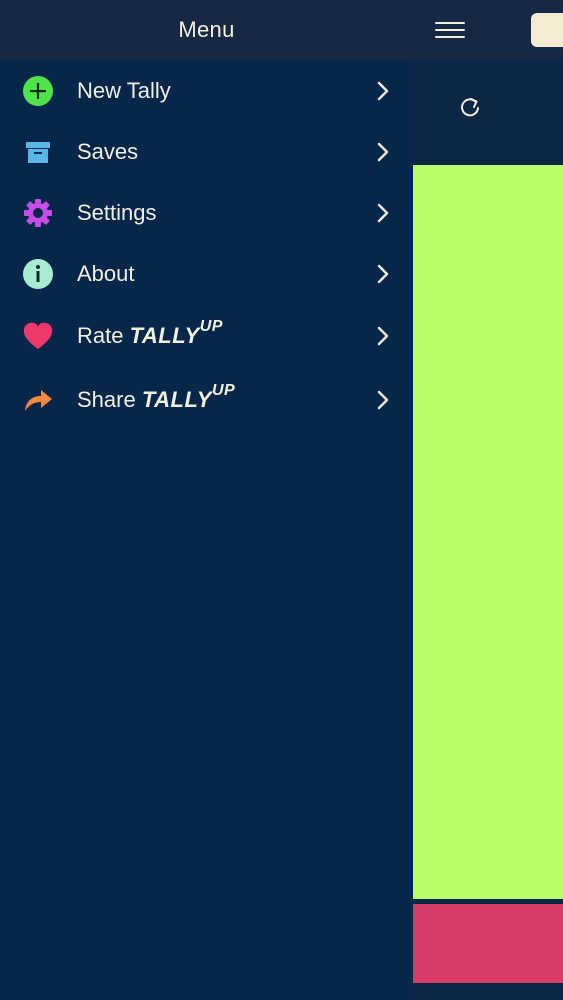 The height and width of the screenshot is (1000, 563). I want to click on menu-item-new-tally: New Tally, so click(206, 90).